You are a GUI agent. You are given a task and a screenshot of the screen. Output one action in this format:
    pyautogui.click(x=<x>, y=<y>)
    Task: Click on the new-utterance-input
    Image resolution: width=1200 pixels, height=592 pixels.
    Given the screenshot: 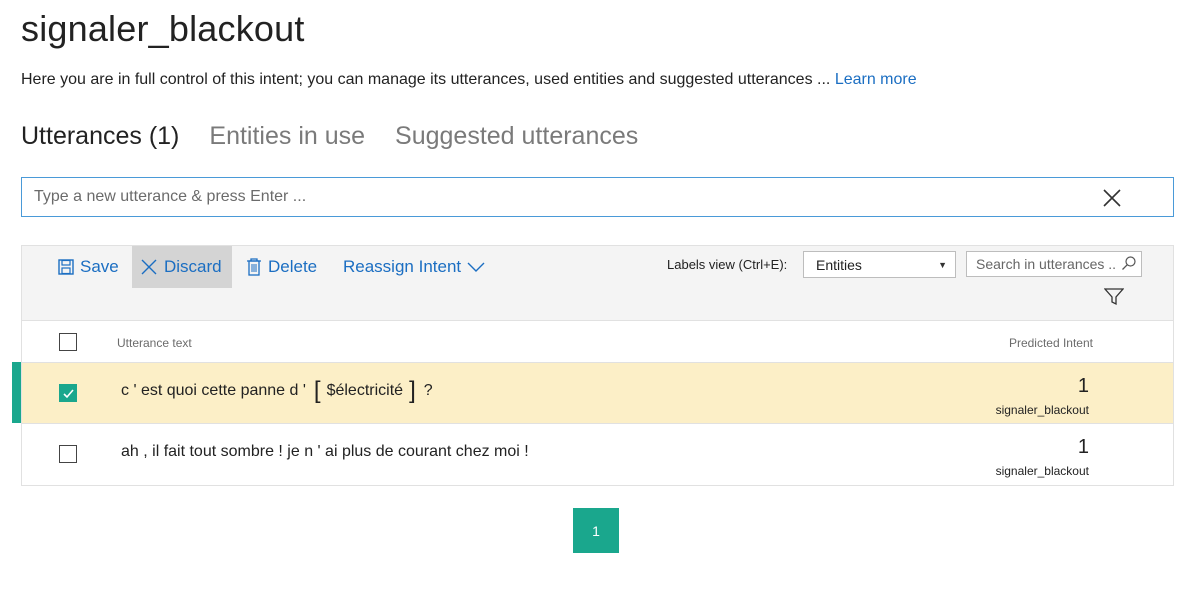 What is the action you would take?
    pyautogui.click(x=564, y=197)
    